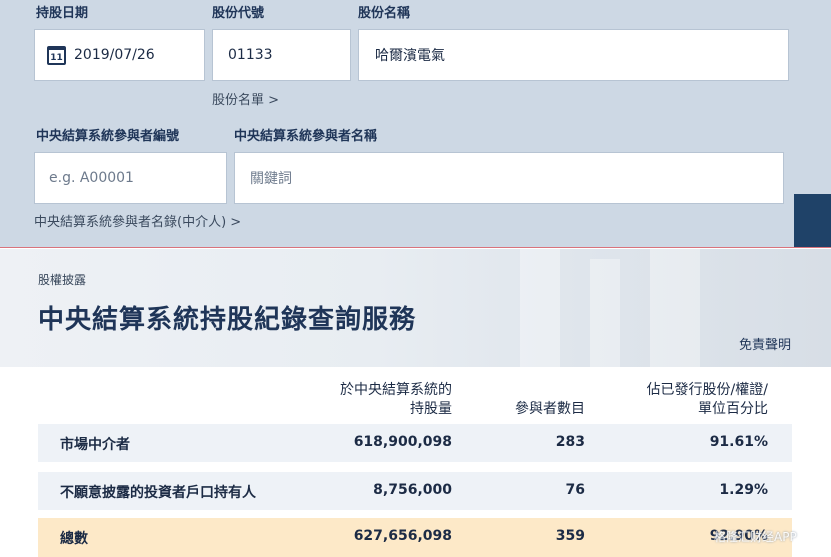 This screenshot has width=831, height=557. What do you see at coordinates (570, 536) in the screenshot?
I see `row-participants: 359` at bounding box center [570, 536].